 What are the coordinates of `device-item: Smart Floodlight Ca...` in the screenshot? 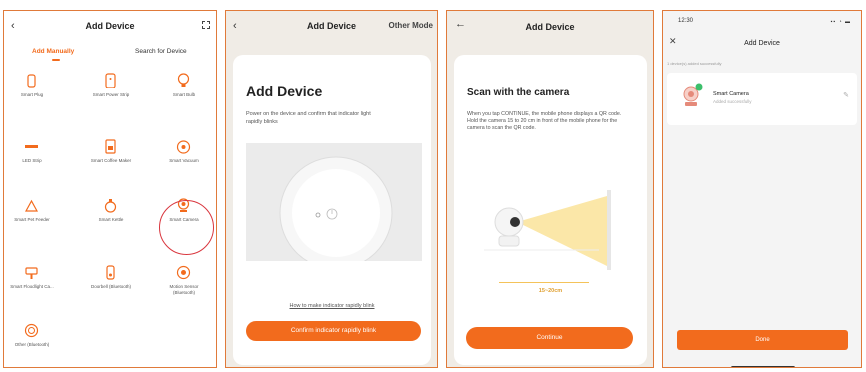 It's located at (32, 285).